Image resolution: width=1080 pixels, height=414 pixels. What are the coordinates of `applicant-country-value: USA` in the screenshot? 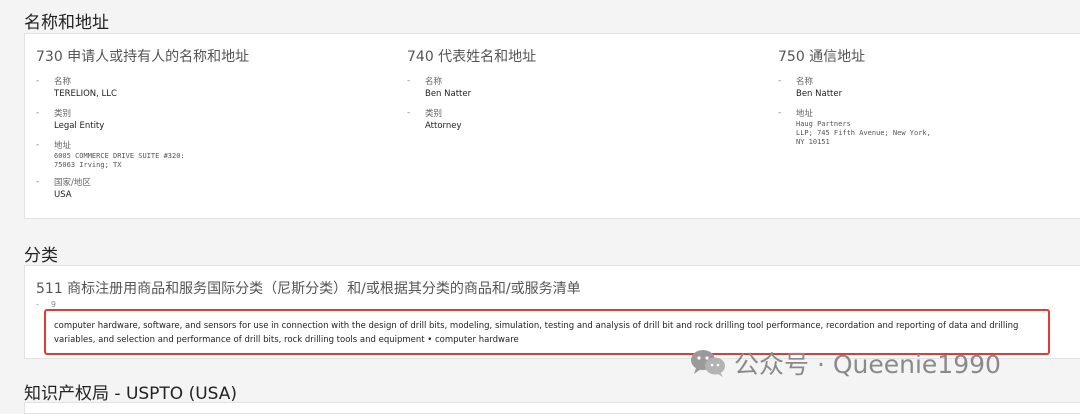 It's located at (63, 195).